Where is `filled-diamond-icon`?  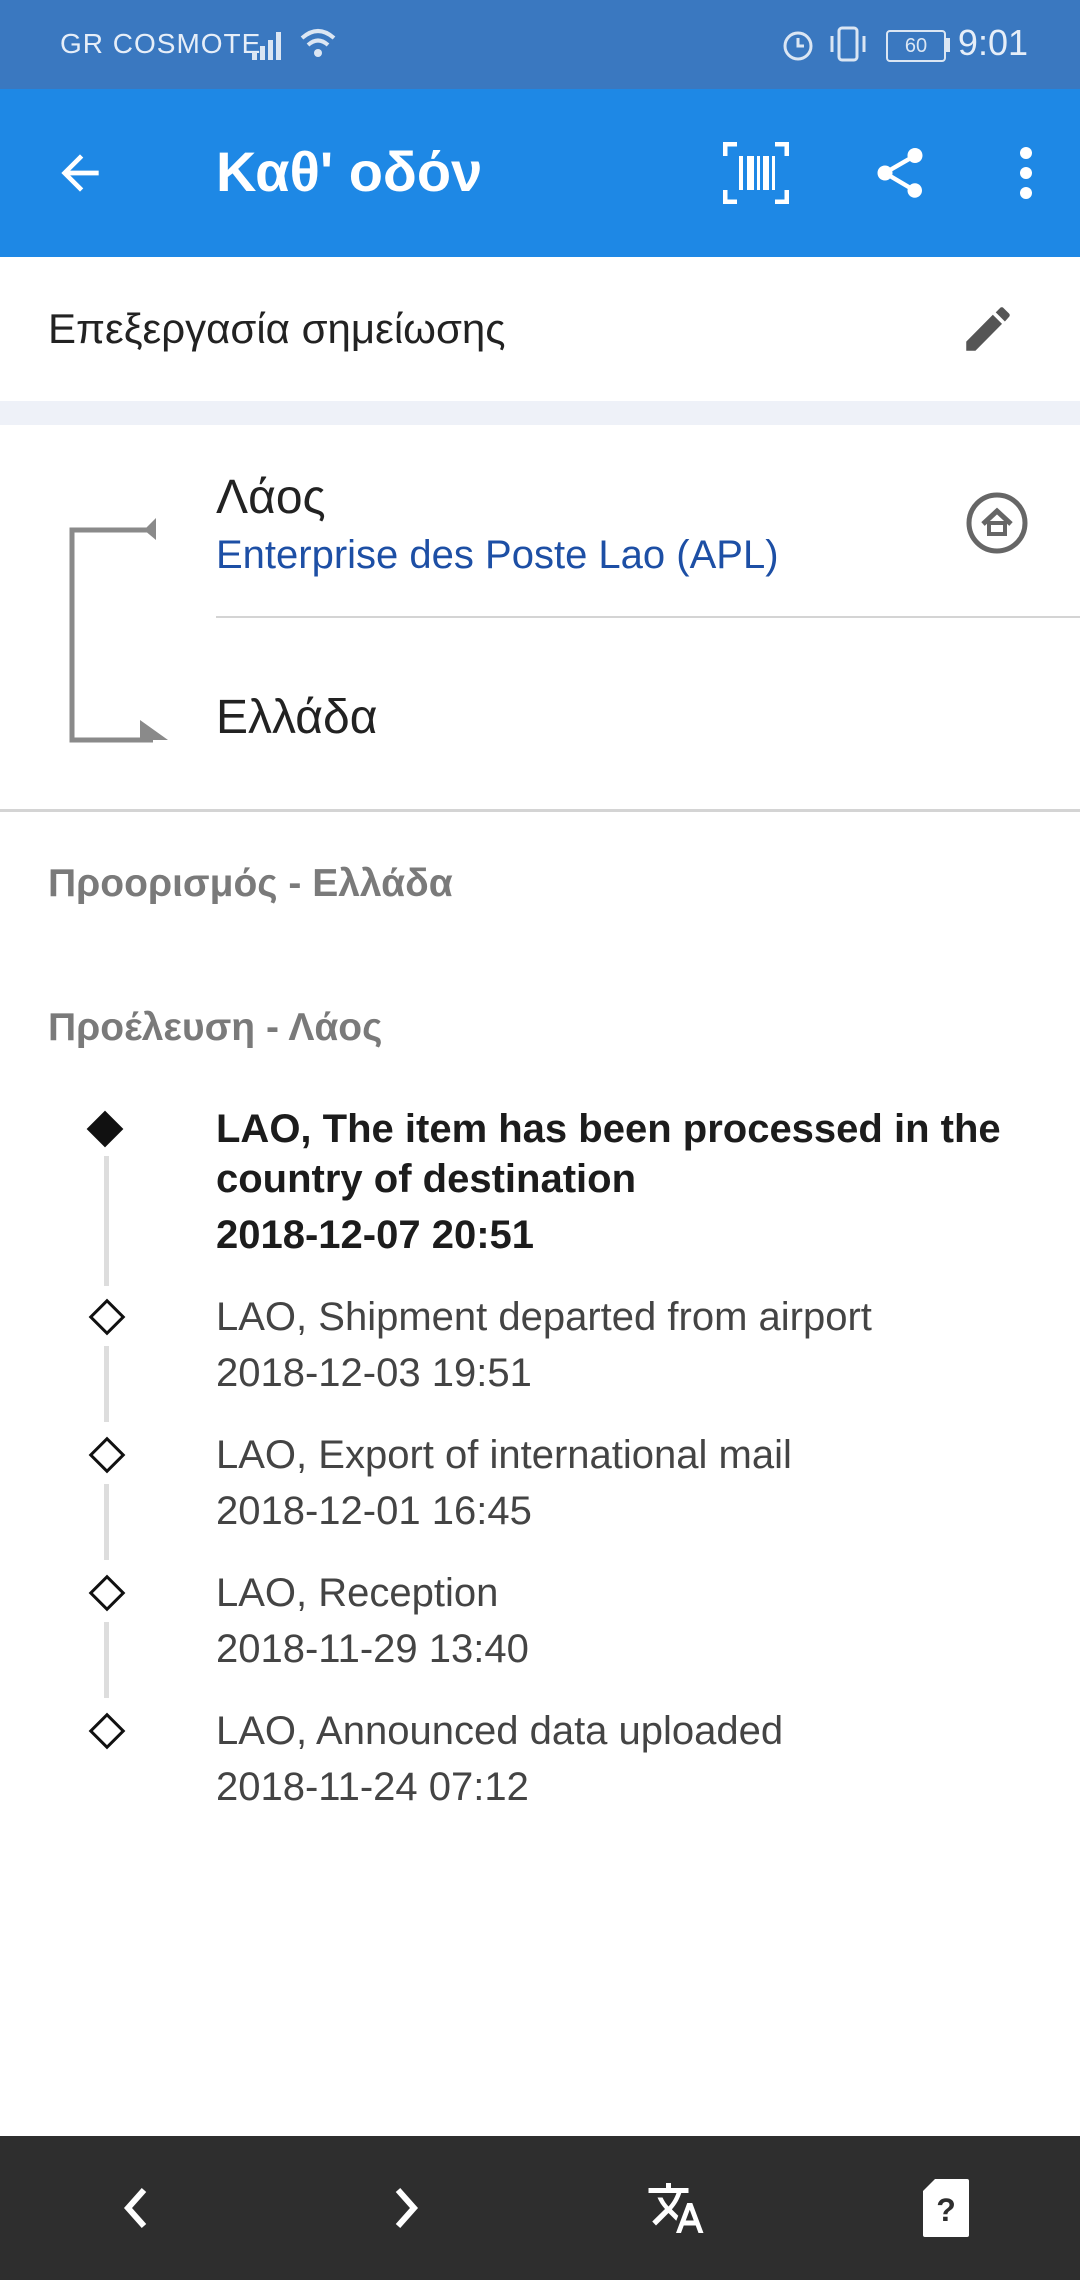 filled-diamond-icon is located at coordinates (105, 1129).